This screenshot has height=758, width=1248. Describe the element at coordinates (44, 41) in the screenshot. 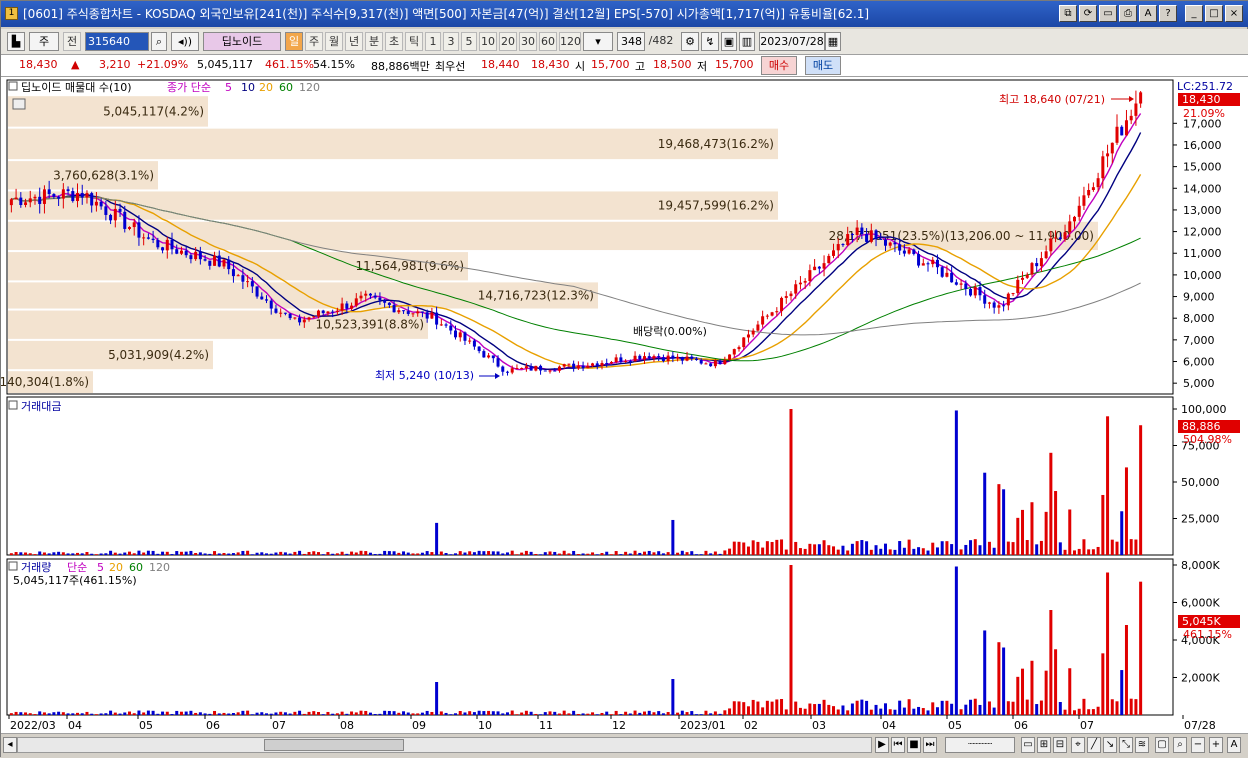

I see `period-select: 주` at that location.